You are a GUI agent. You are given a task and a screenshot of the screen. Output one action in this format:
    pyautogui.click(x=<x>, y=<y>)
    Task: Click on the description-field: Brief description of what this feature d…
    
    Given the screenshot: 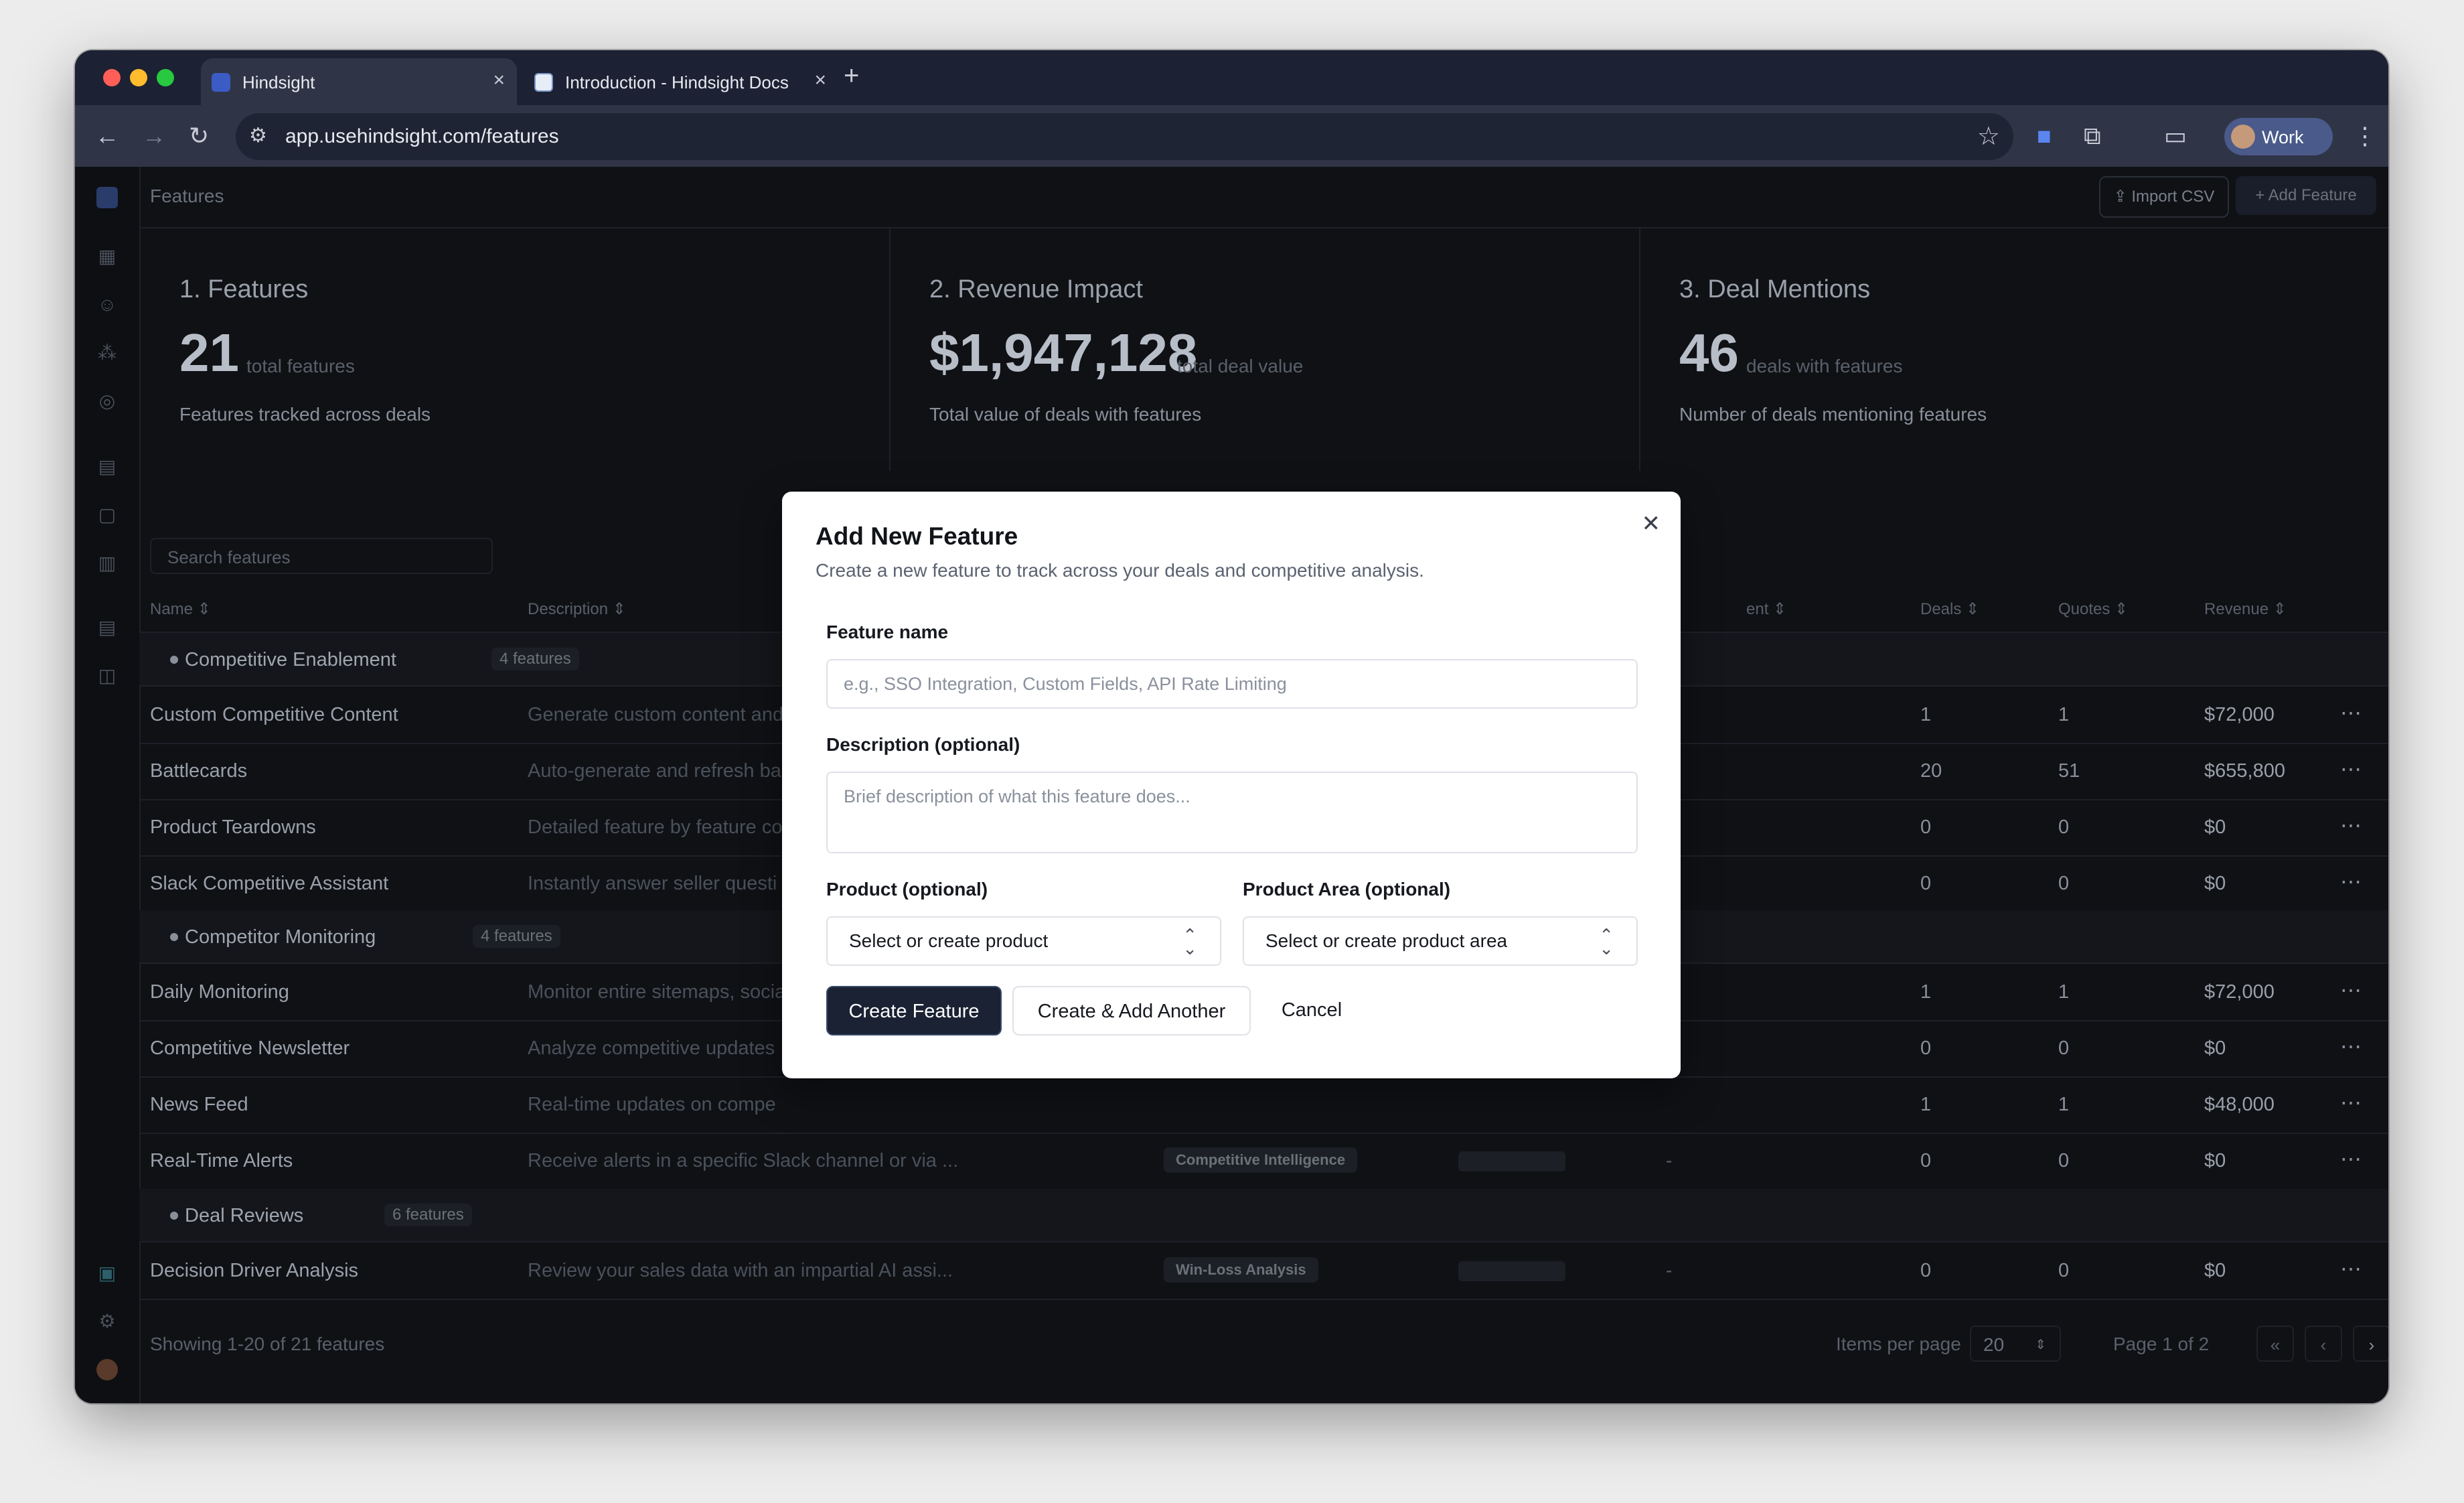 What is the action you would take?
    pyautogui.click(x=1232, y=812)
    